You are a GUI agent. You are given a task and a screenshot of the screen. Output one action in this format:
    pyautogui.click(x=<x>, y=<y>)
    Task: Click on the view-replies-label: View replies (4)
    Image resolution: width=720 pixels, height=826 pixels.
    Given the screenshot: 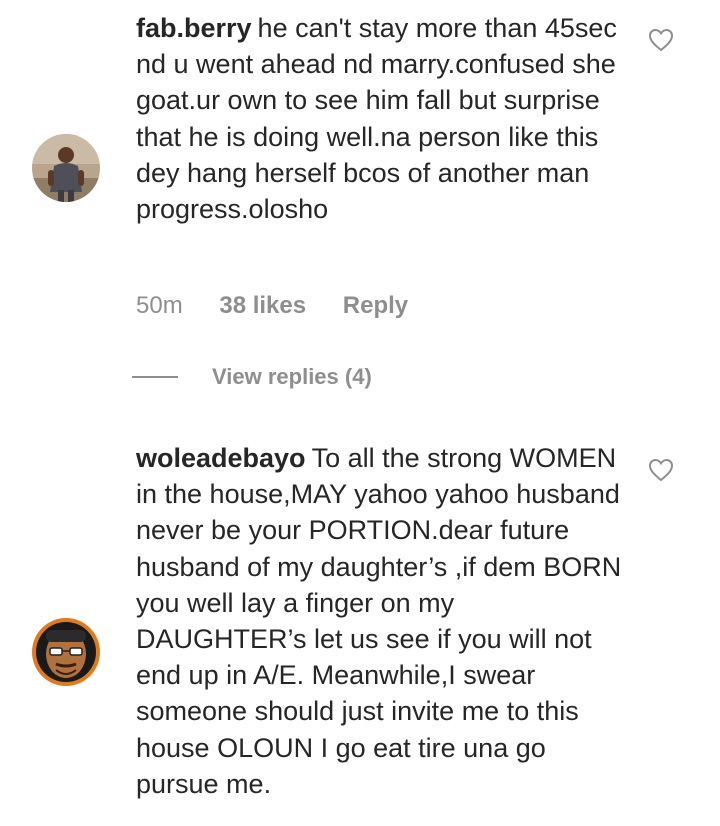 What is the action you would take?
    pyautogui.click(x=292, y=376)
    